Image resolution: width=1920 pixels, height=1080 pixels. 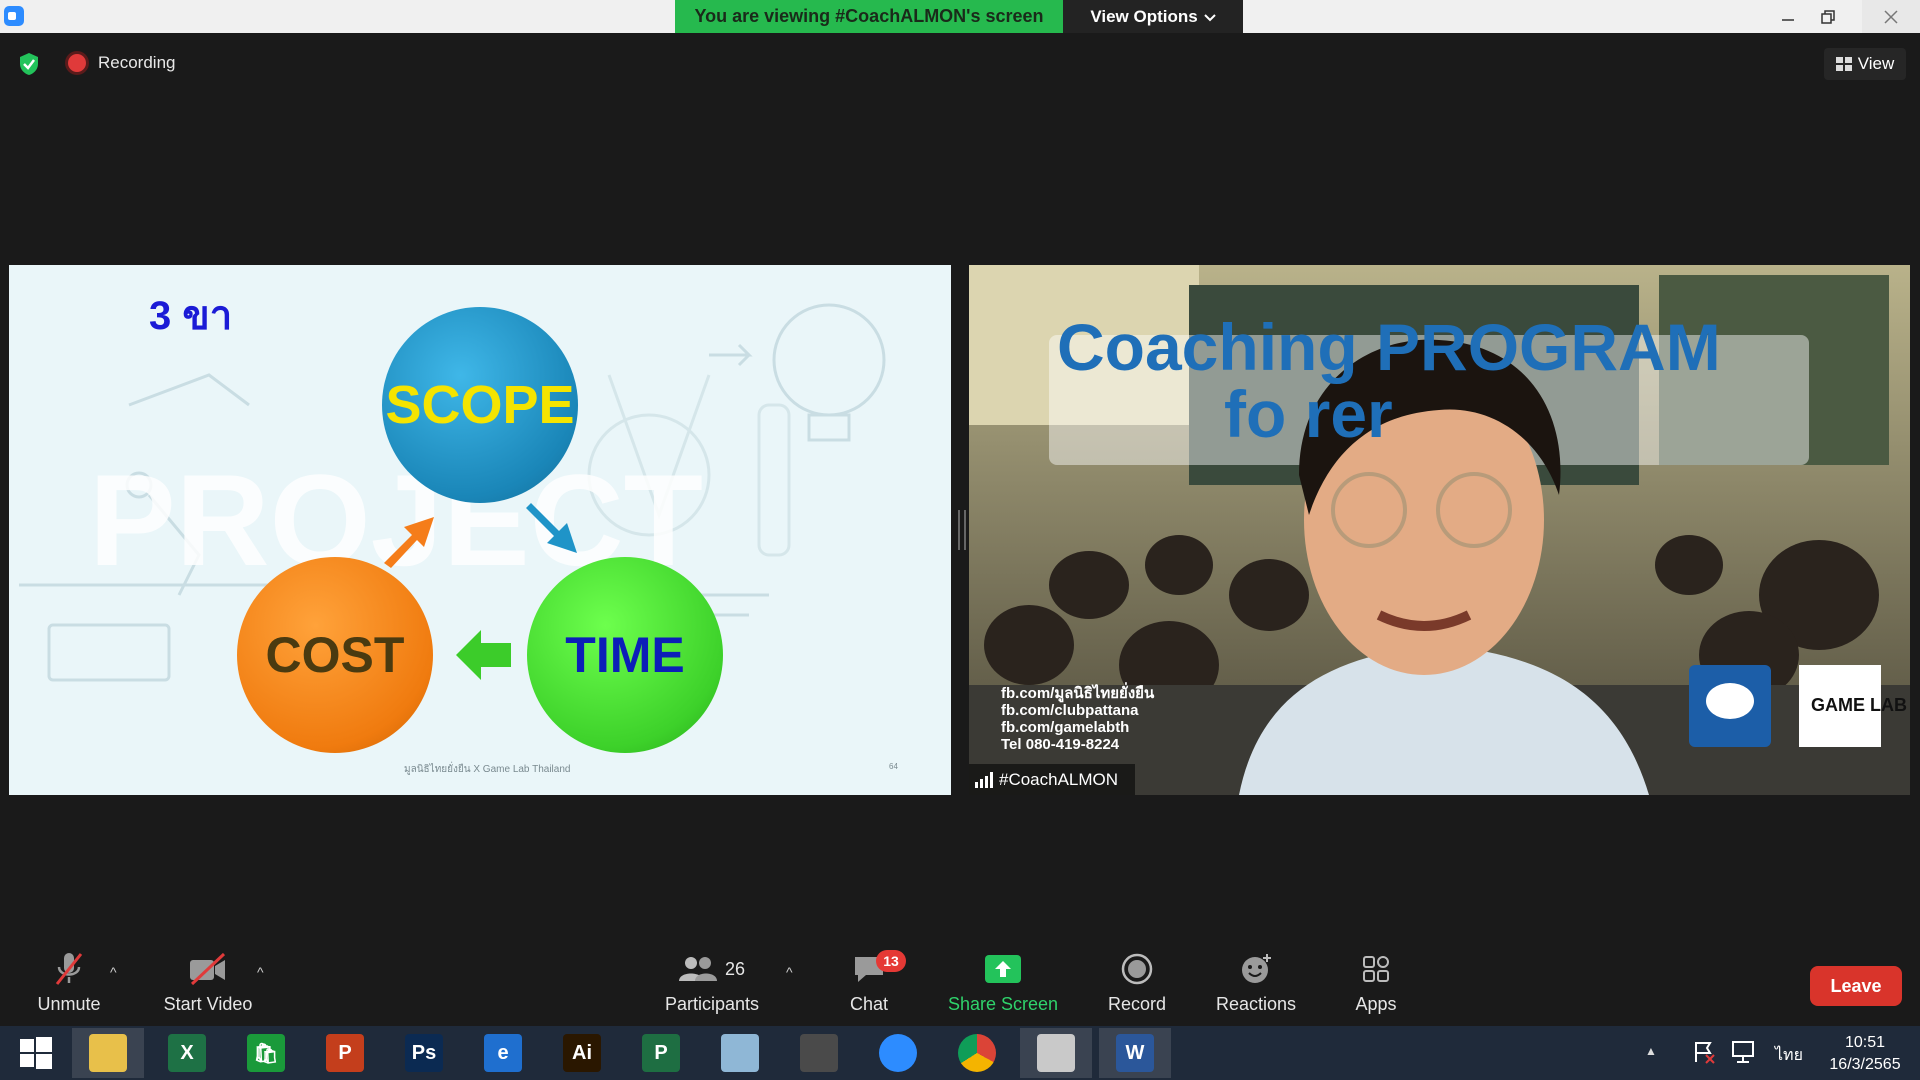 What do you see at coordinates (113, 972) in the screenshot?
I see `audio-options-caret: ^` at bounding box center [113, 972].